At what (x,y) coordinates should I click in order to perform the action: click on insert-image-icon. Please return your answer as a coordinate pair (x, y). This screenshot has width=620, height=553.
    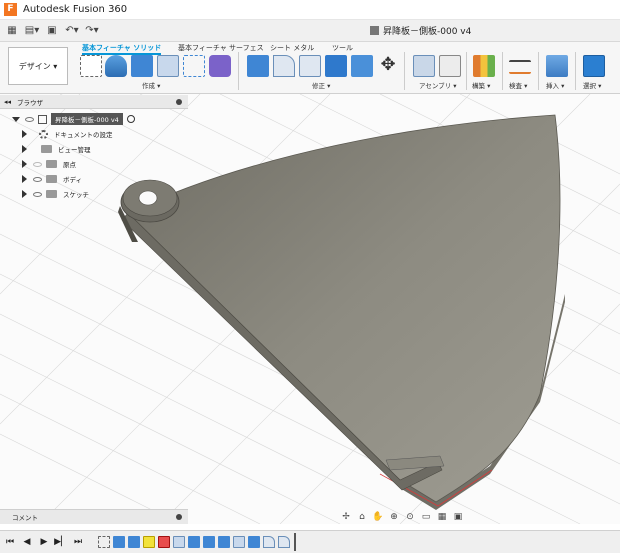
    Looking at the image, I should click on (557, 66).